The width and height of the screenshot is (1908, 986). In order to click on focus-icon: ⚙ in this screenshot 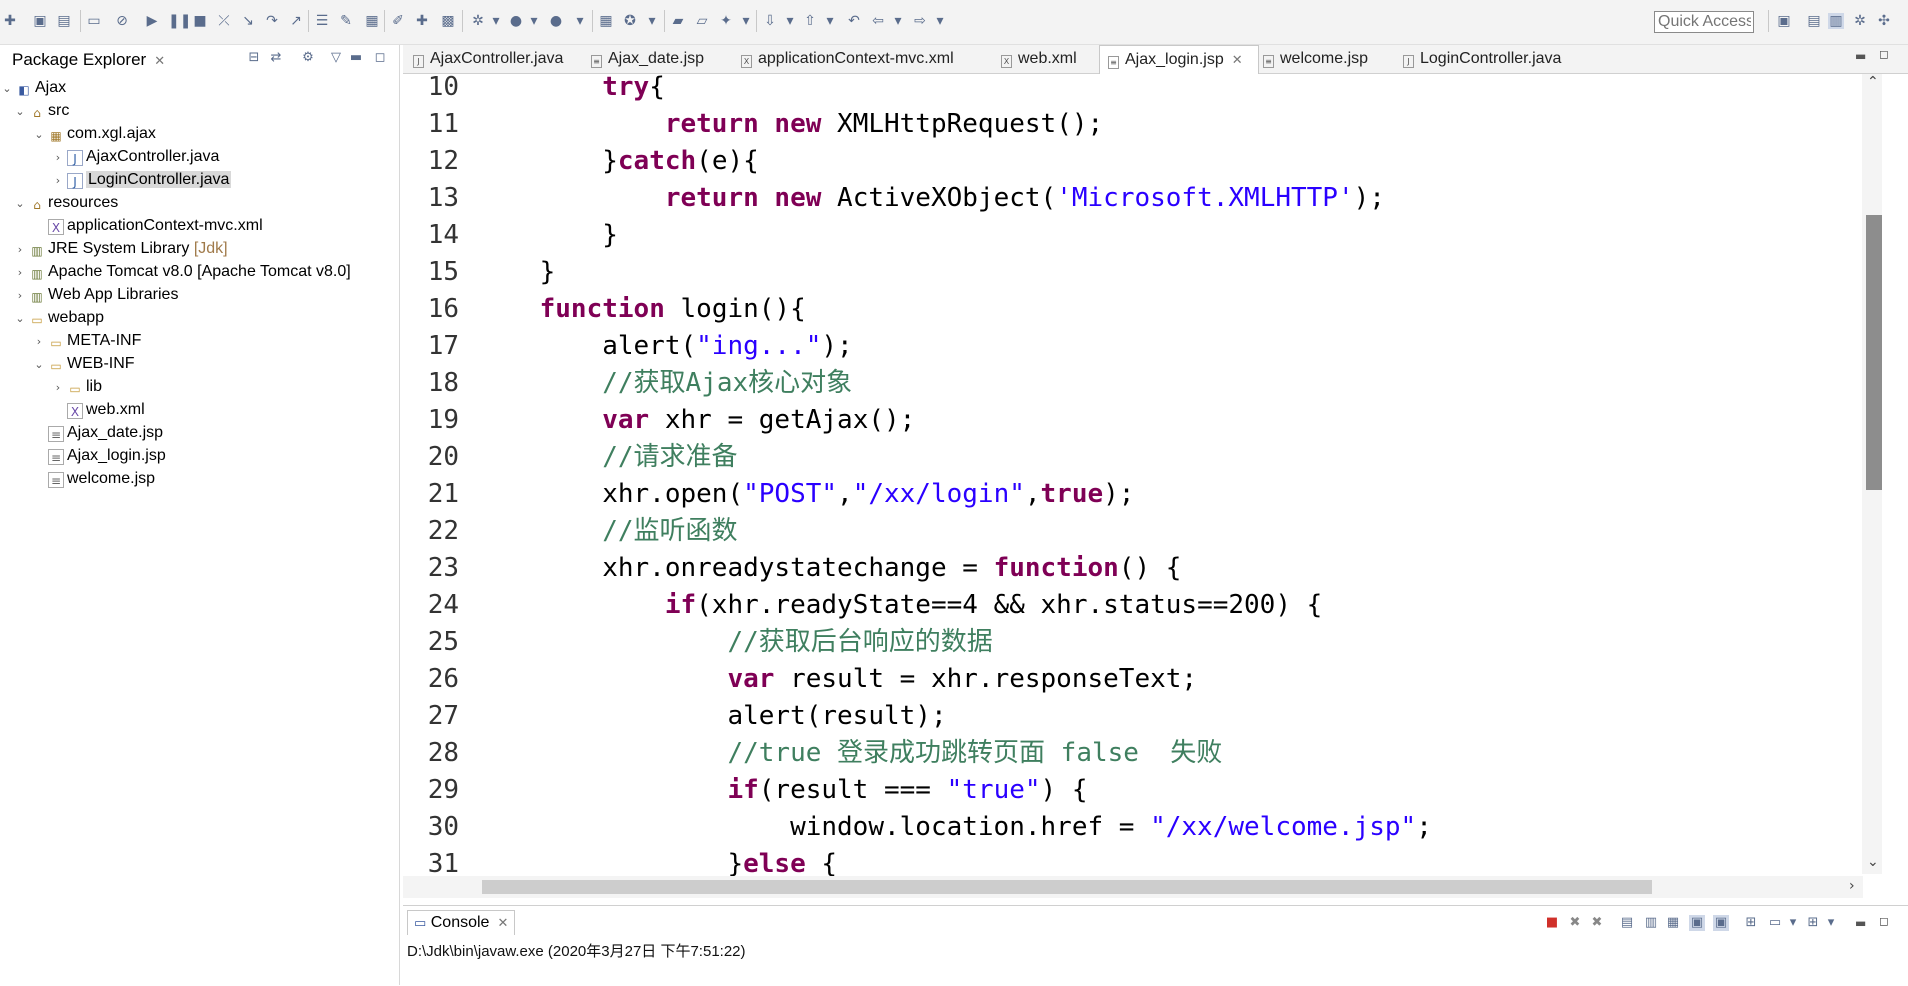, I will do `click(308, 58)`.